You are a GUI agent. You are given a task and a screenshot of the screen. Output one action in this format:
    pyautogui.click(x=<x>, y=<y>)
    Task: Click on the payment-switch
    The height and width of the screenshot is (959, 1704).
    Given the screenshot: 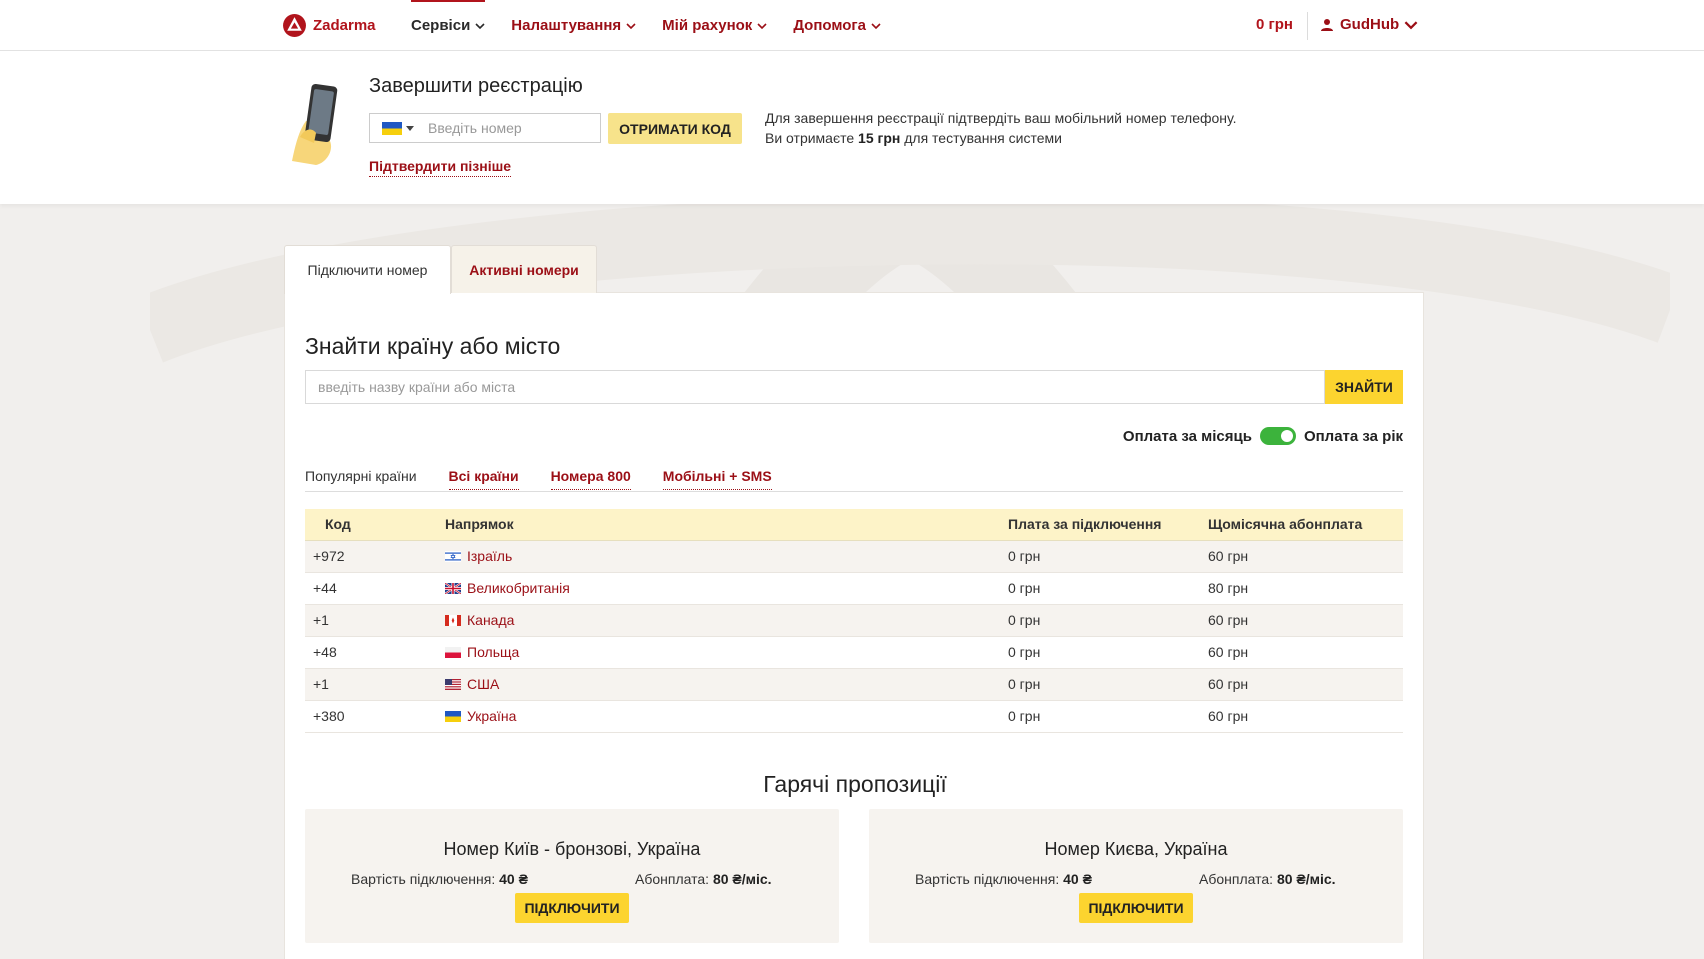 What is the action you would take?
    pyautogui.click(x=1277, y=436)
    